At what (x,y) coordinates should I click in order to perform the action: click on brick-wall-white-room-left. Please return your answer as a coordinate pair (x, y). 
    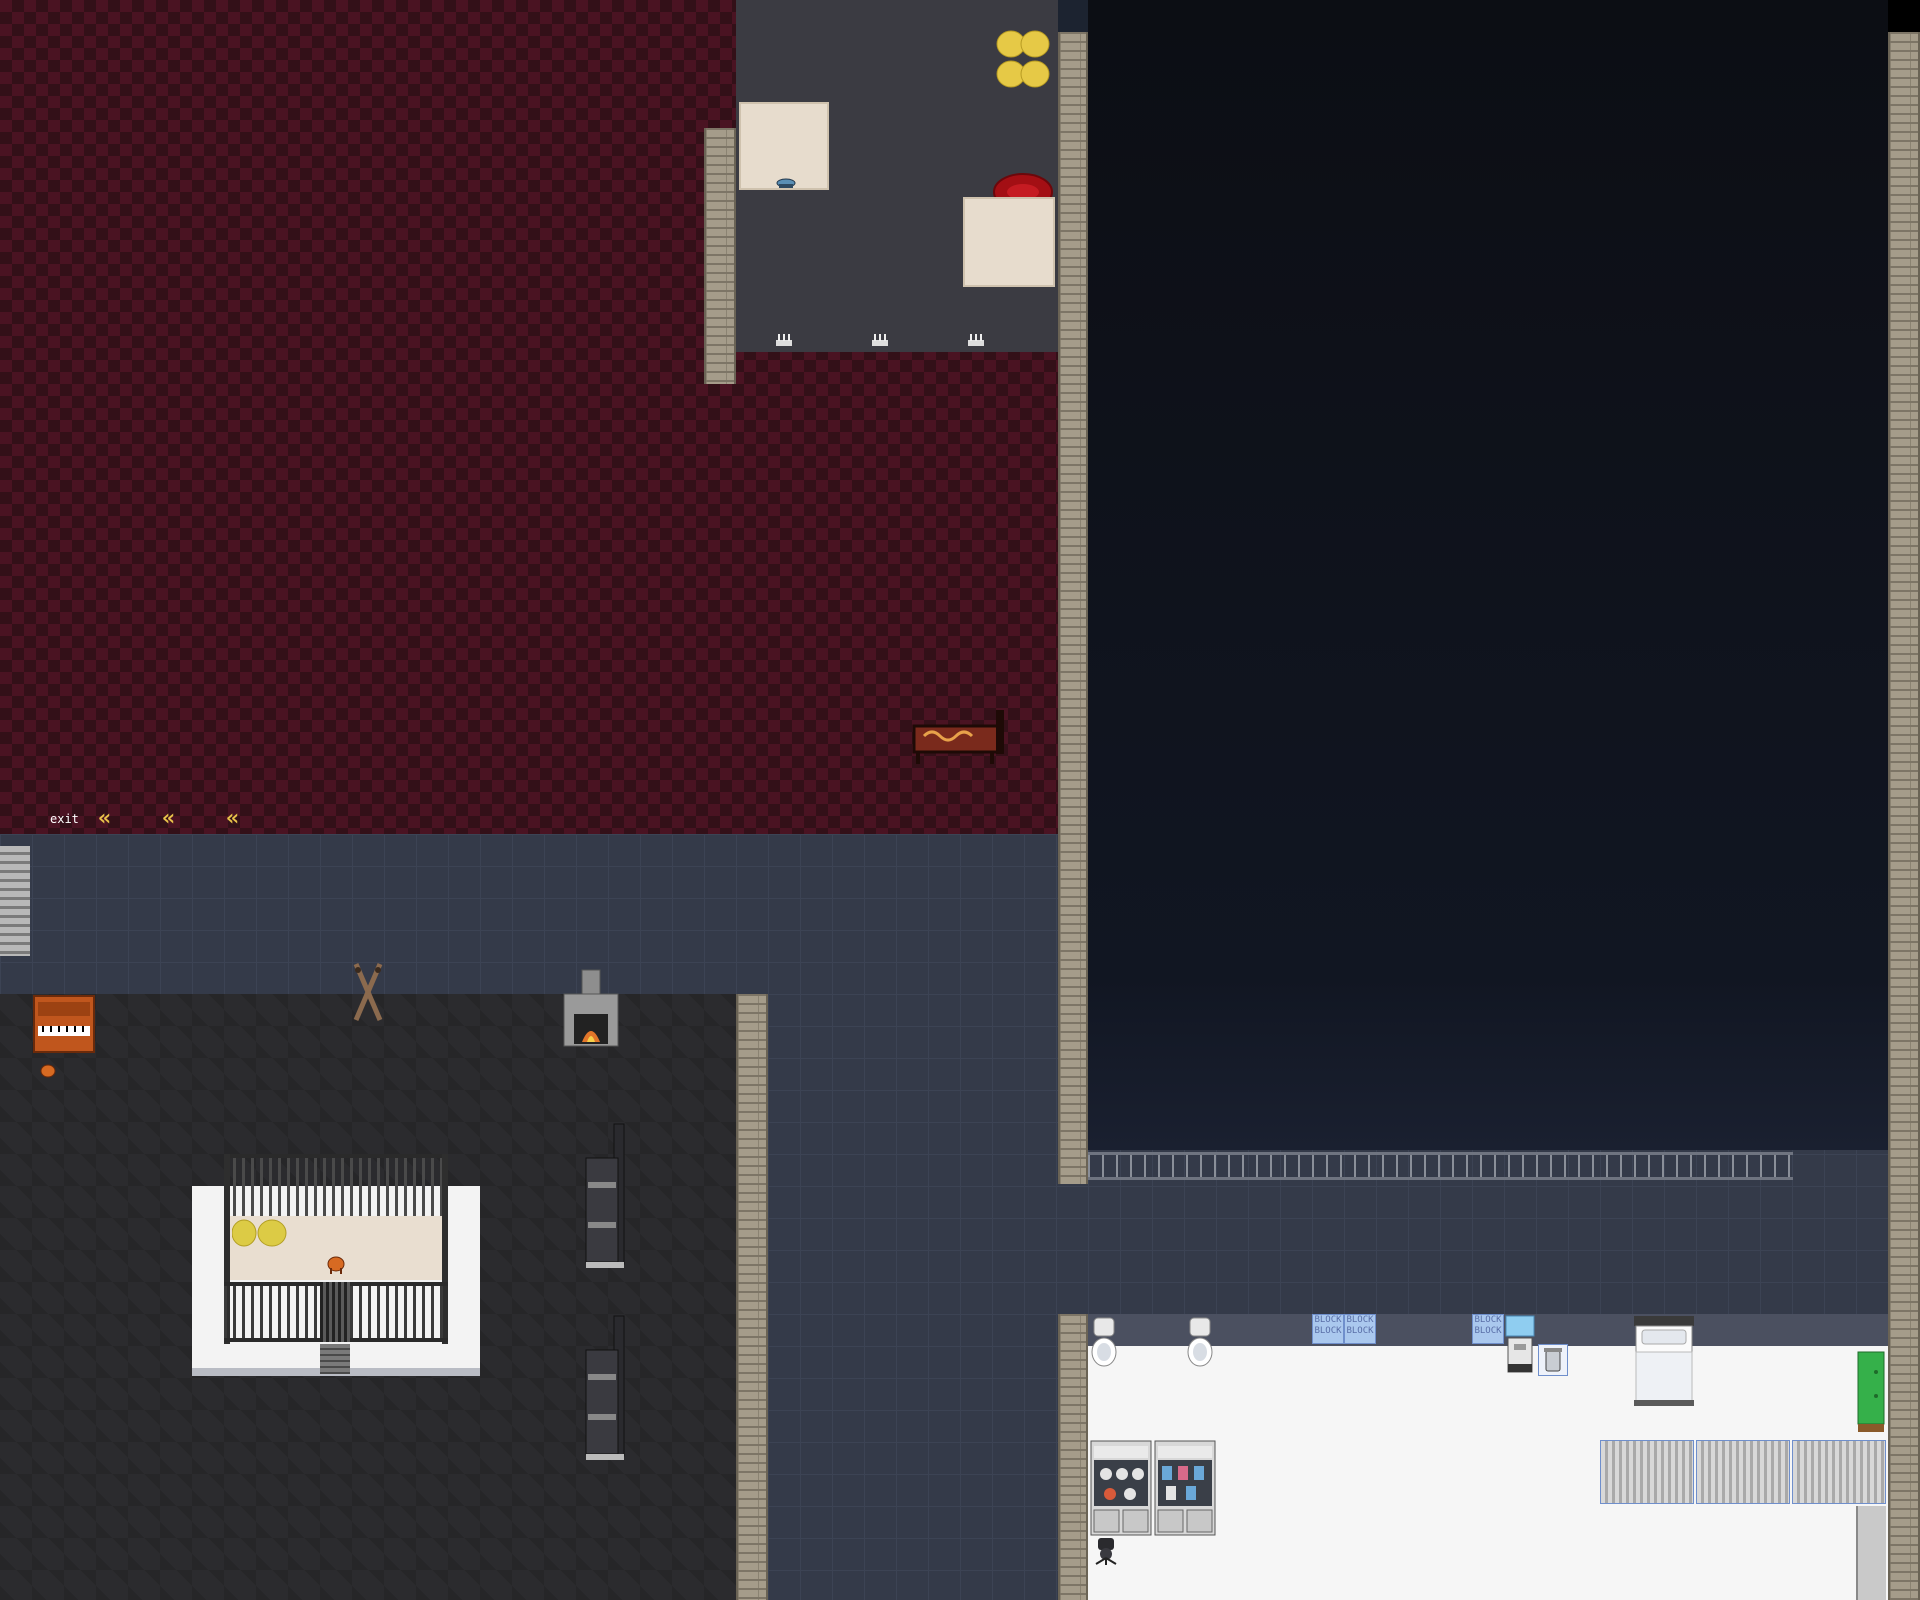
    Looking at the image, I should click on (1073, 1457).